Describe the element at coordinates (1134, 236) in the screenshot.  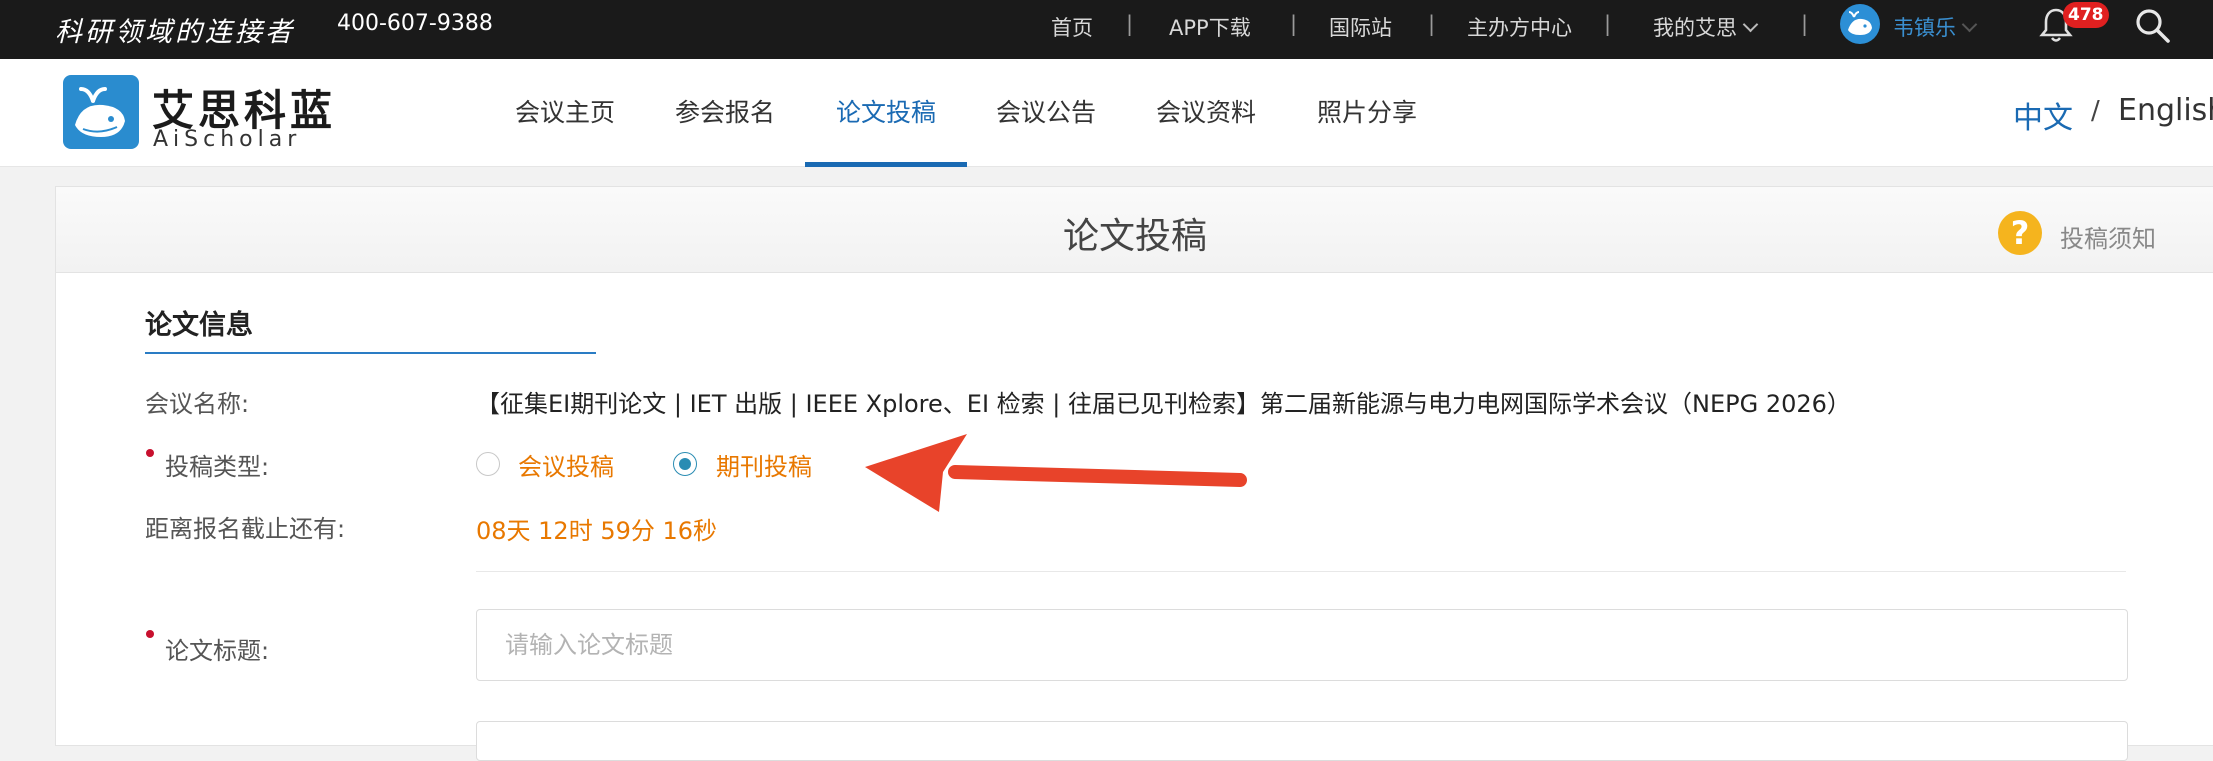
I see `page-title: 论文投稿` at that location.